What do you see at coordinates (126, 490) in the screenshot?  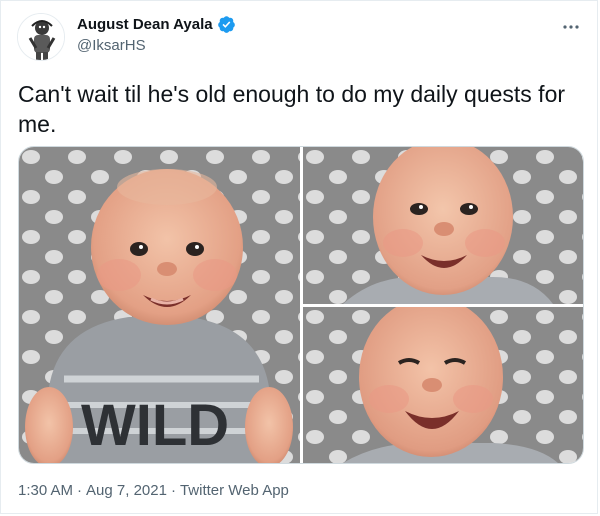 I see `tweet-date: Aug 7, 2021` at bounding box center [126, 490].